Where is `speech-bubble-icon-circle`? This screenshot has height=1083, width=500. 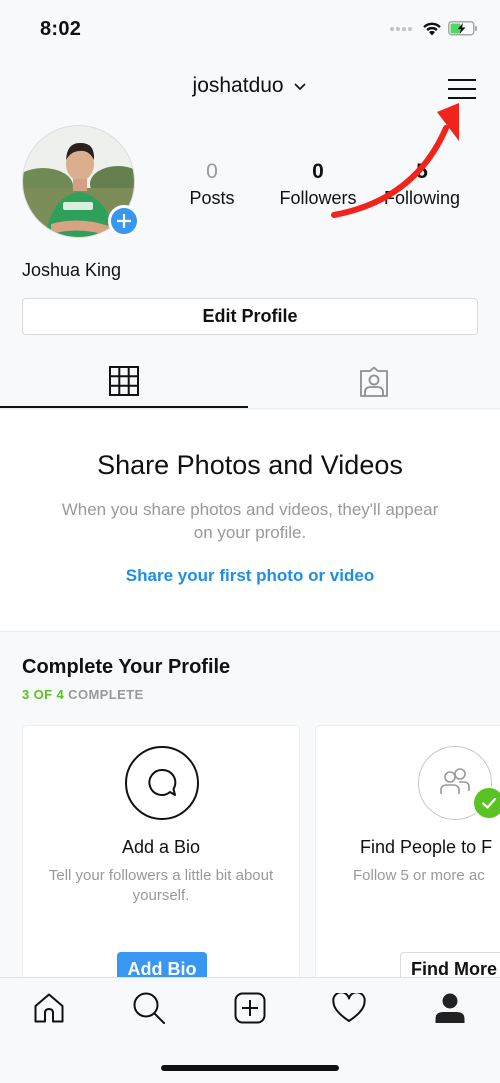
speech-bubble-icon-circle is located at coordinates (162, 783).